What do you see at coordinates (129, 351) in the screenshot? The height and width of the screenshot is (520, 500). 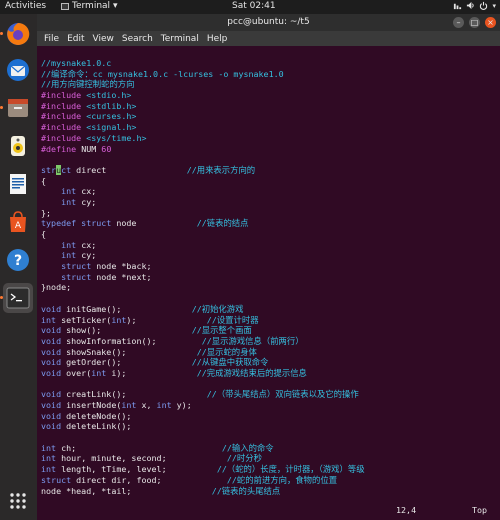 I see `code-token: showSnake();` at bounding box center [129, 351].